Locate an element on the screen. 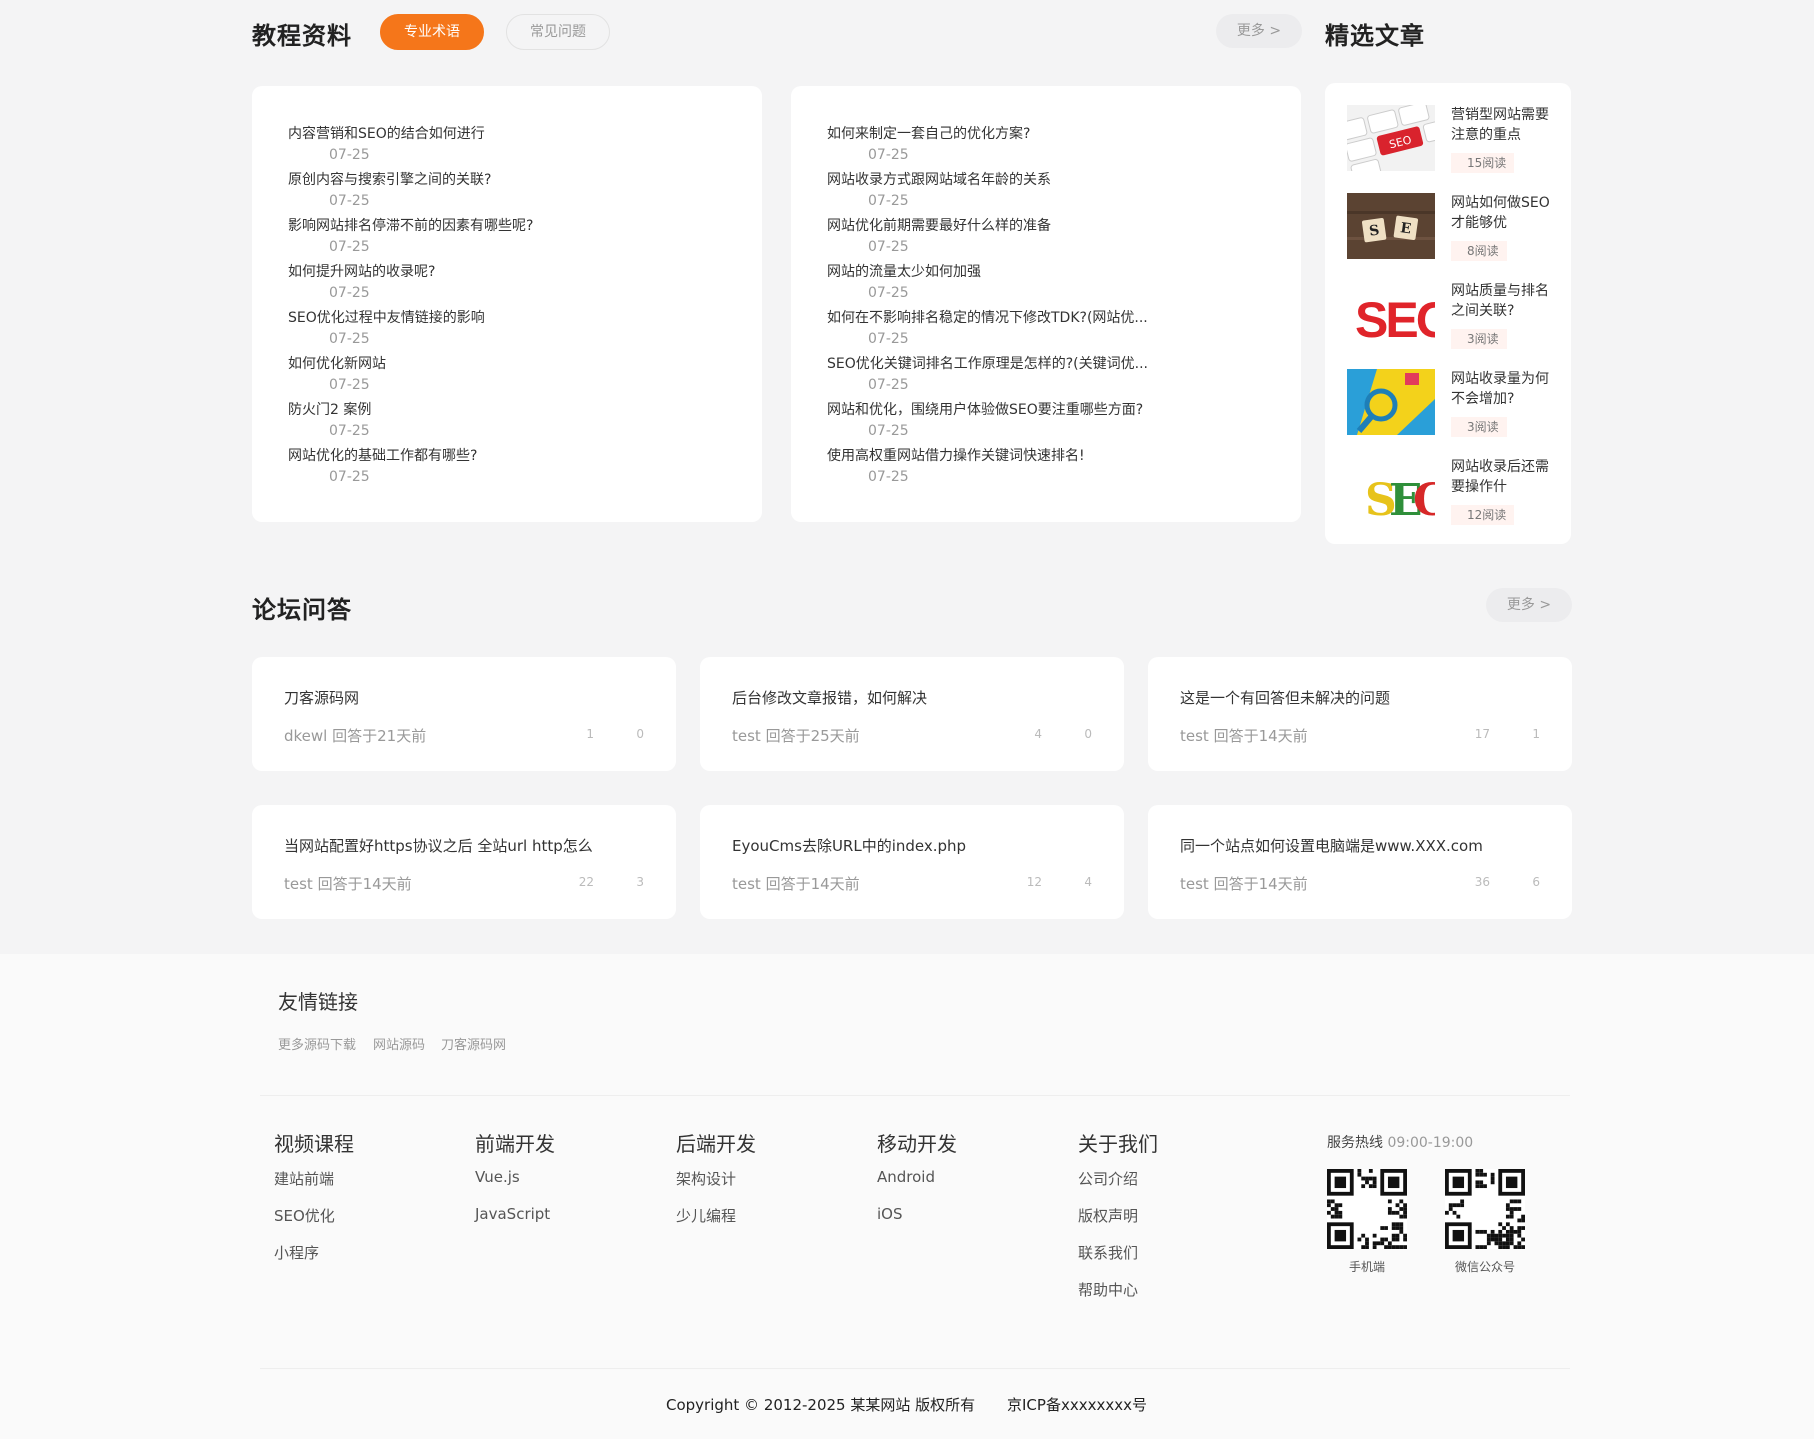  featured-item: S E 网站如何做SEO才能够优 8阅读 is located at coordinates (1452, 230).